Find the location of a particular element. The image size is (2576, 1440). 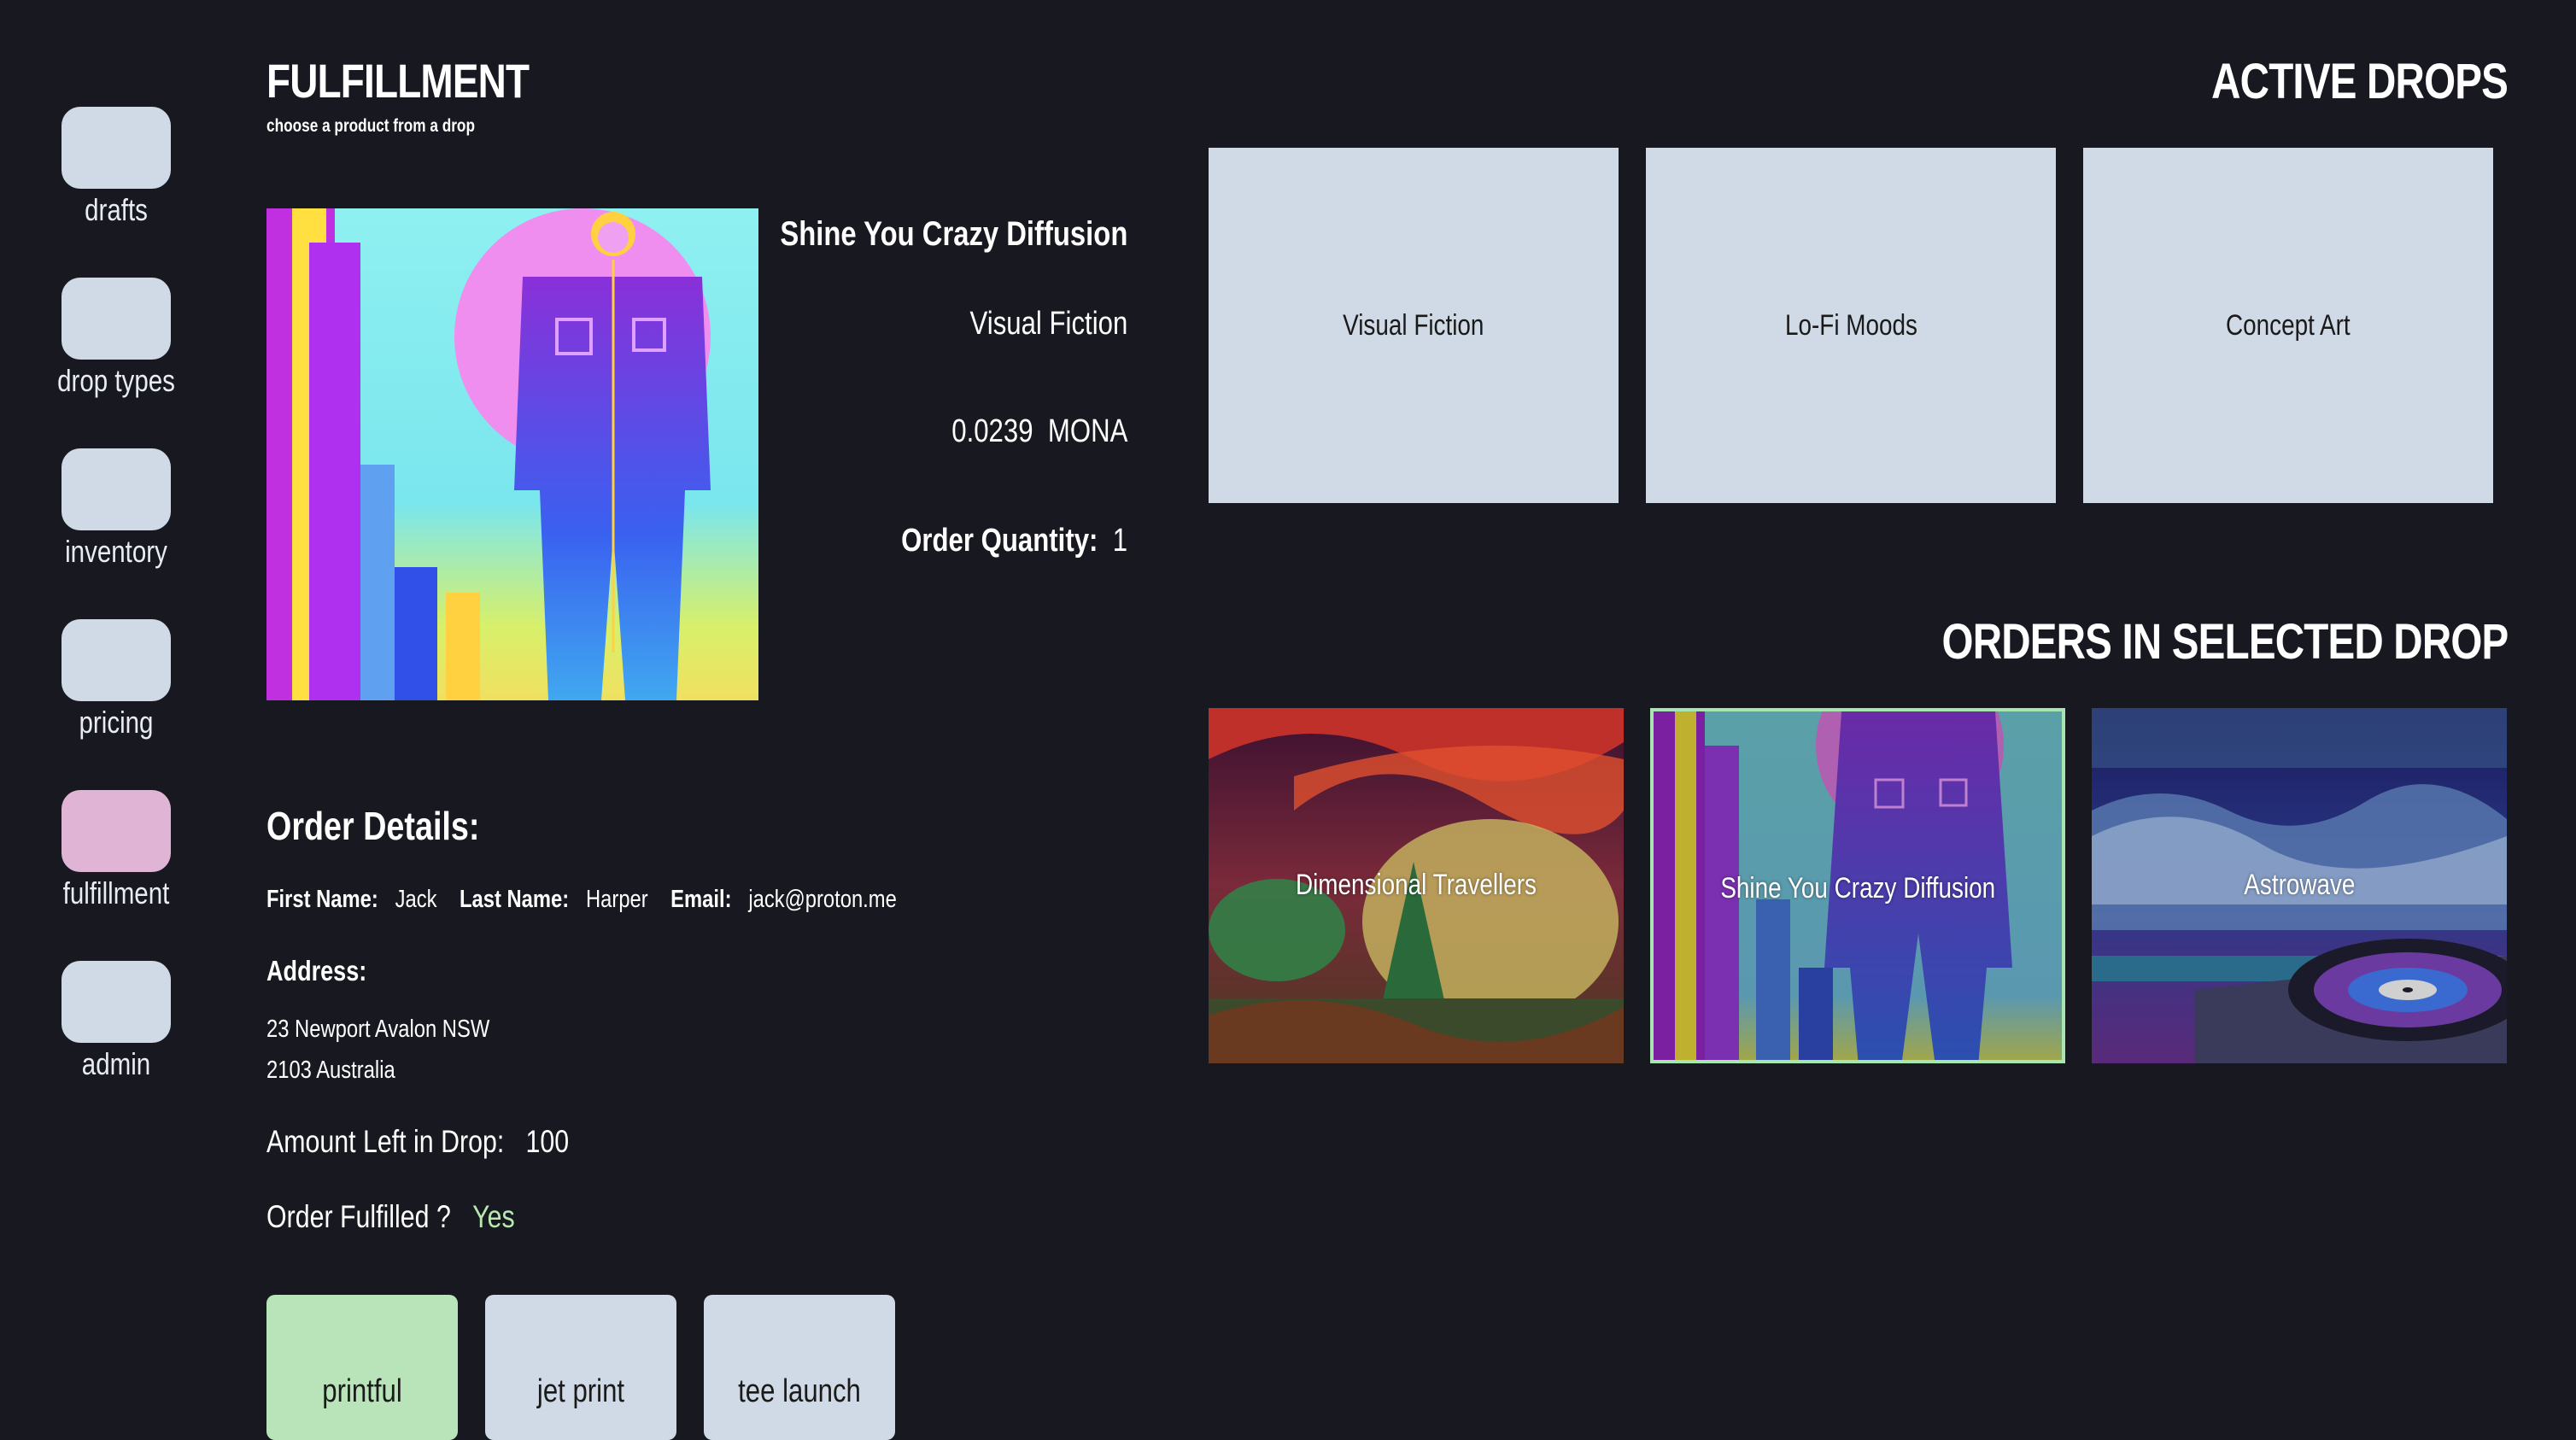

drop-card-label: Visual Fiction is located at coordinates (1413, 325).